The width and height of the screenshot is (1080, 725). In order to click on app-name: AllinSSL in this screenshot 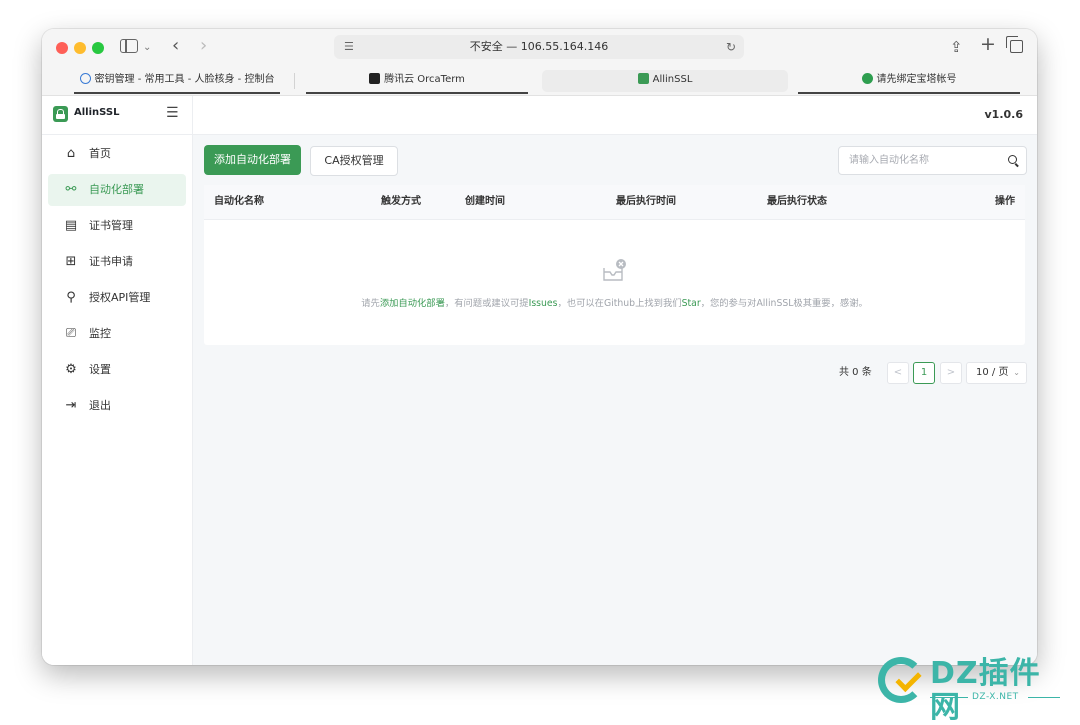, I will do `click(97, 112)`.